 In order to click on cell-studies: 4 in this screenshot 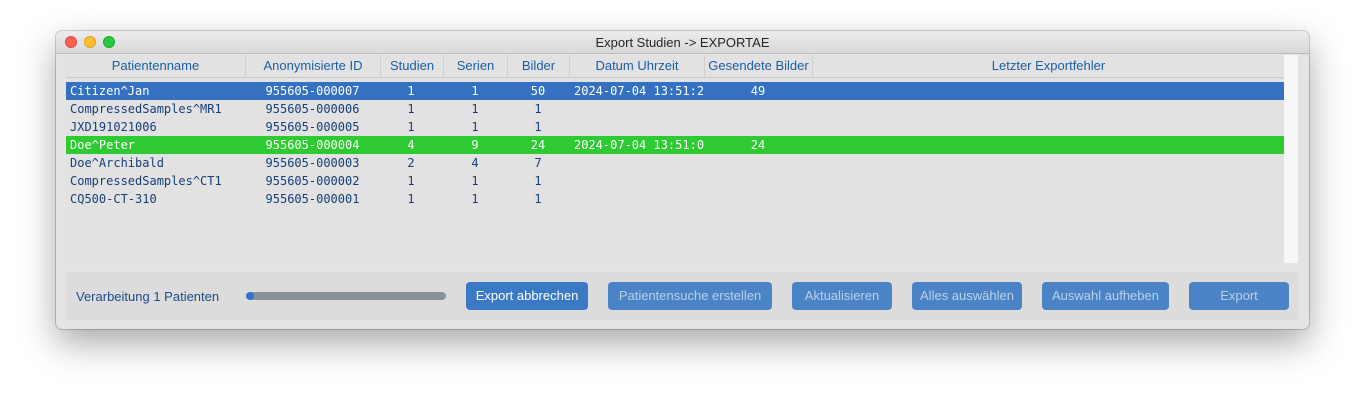, I will do `click(411, 145)`.